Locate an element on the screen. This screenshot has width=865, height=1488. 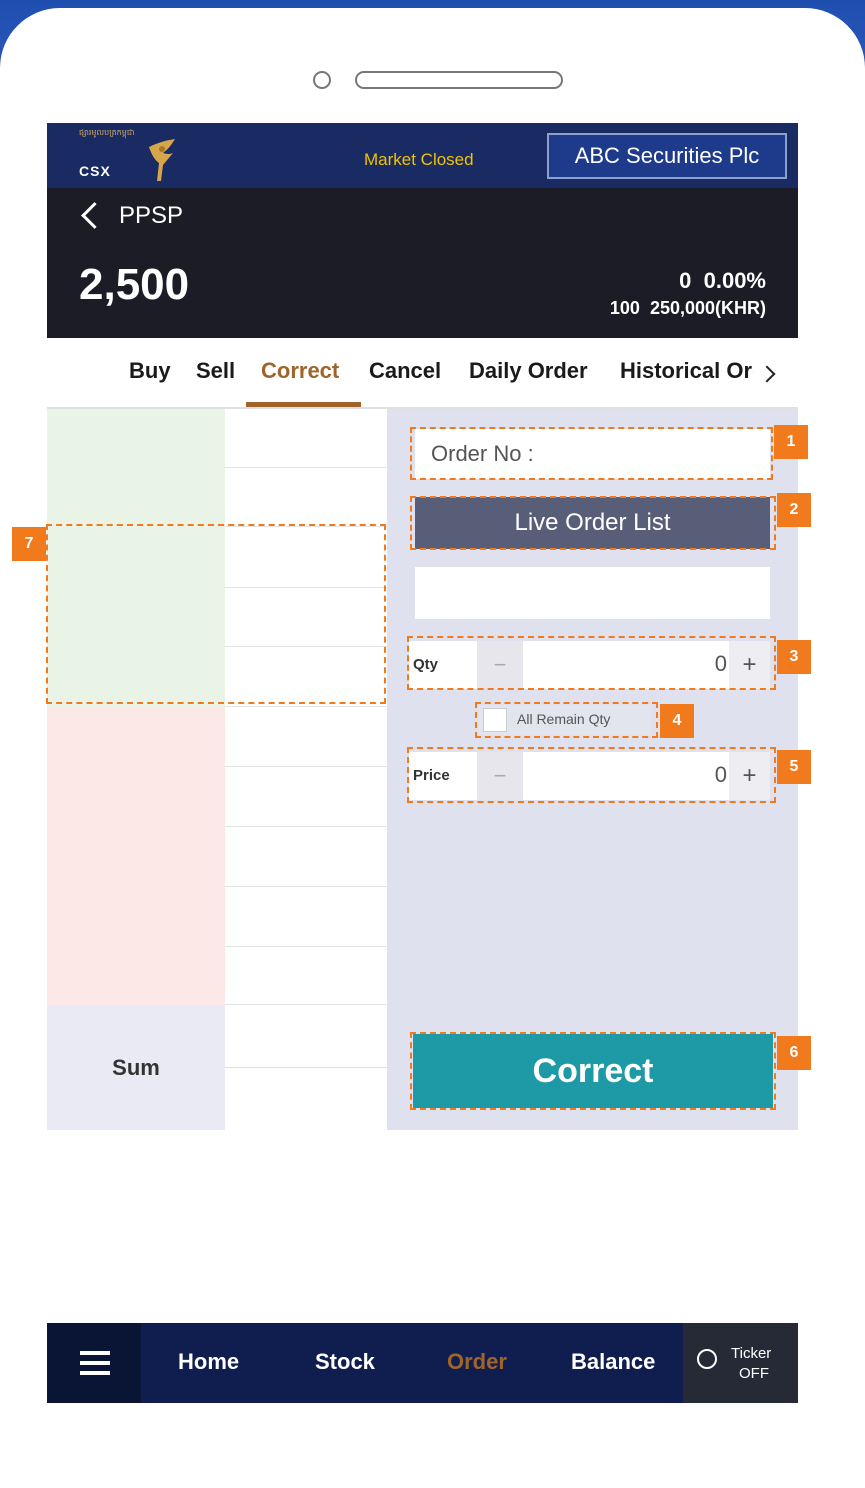
camera-dot is located at coordinates (322, 80).